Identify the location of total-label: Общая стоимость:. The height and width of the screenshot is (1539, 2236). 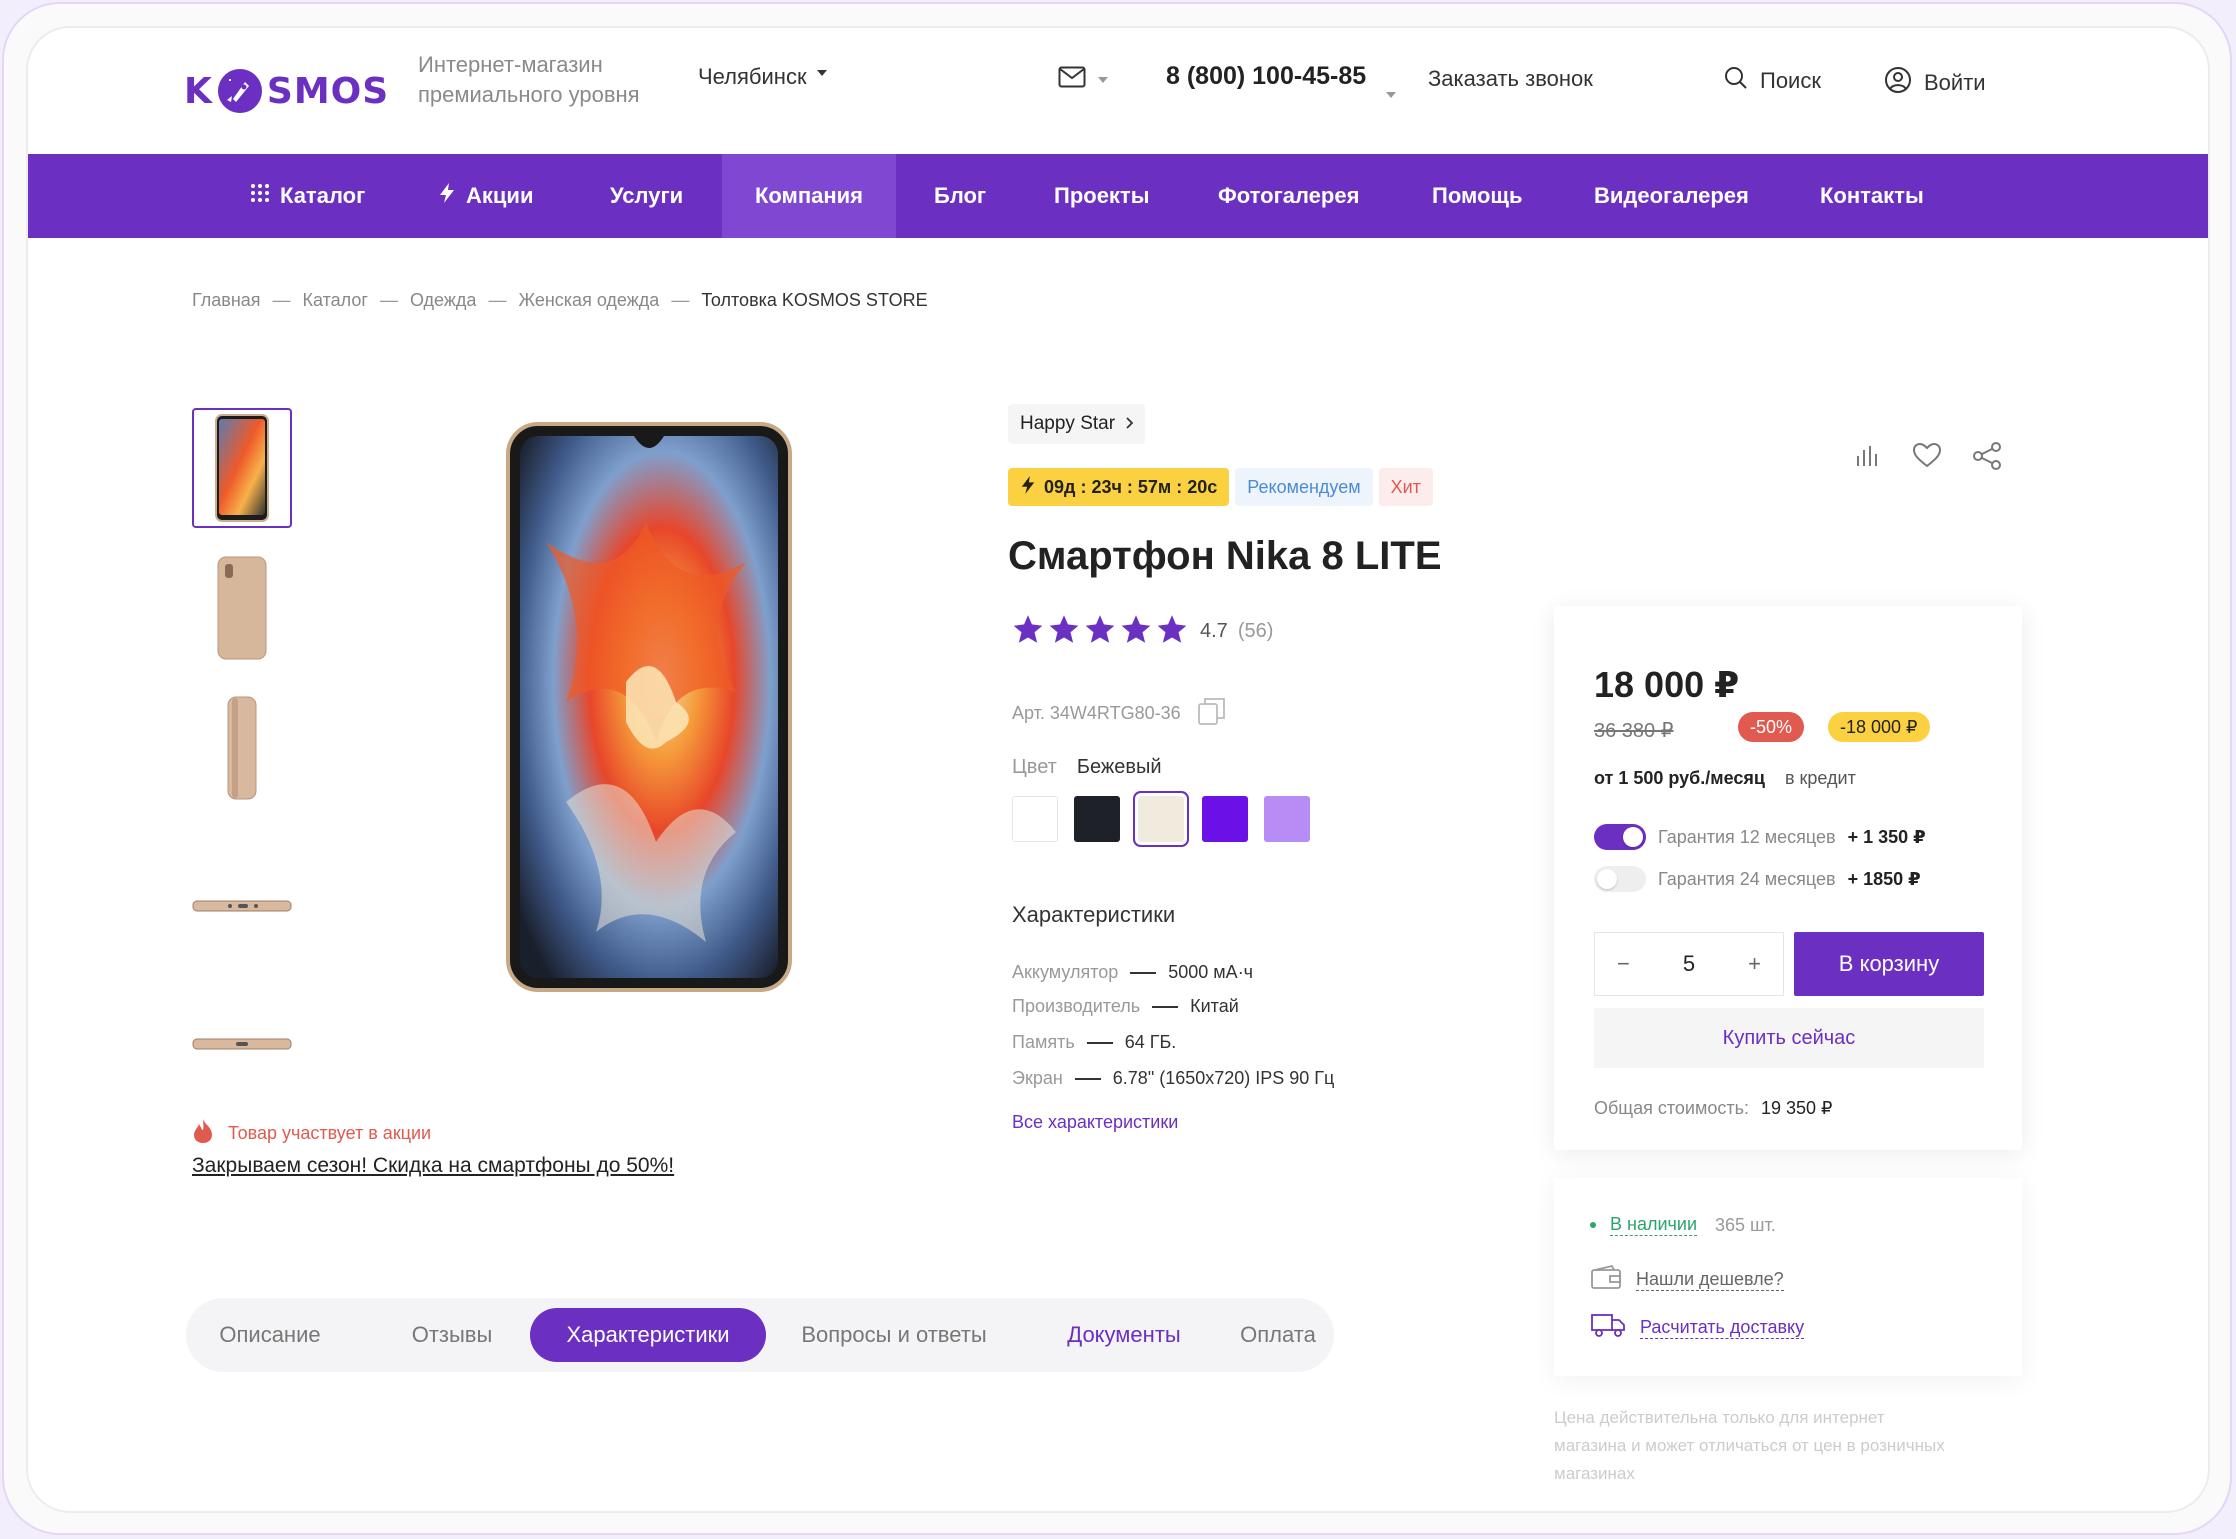
(1671, 1108).